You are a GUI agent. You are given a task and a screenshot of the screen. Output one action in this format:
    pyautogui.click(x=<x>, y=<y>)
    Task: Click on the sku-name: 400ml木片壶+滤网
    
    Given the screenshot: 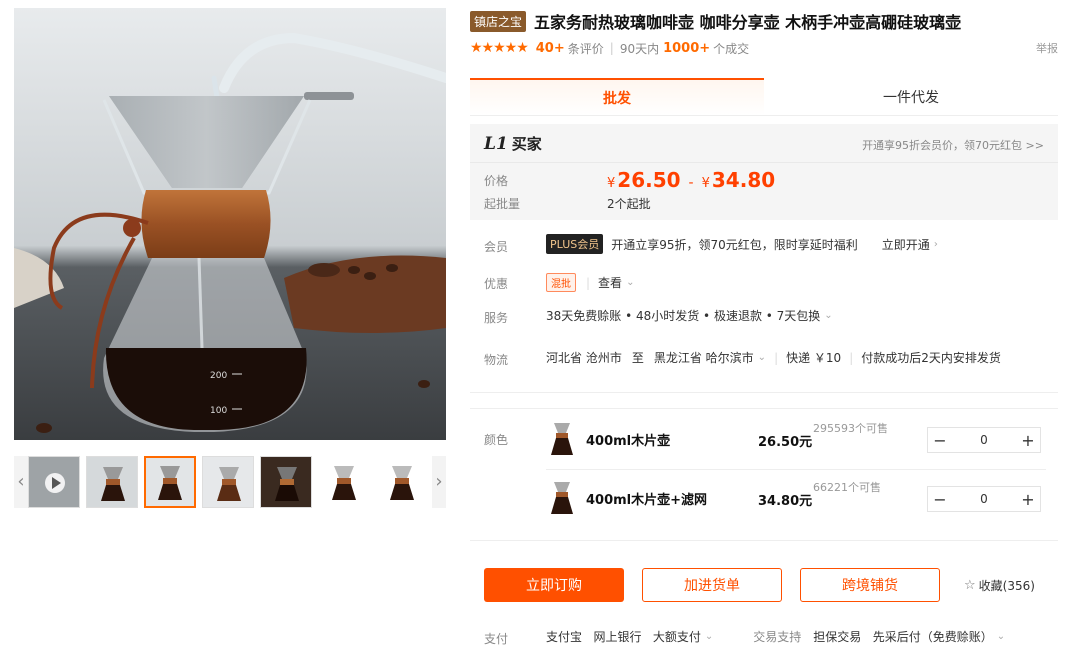 What is the action you would take?
    pyautogui.click(x=647, y=500)
    